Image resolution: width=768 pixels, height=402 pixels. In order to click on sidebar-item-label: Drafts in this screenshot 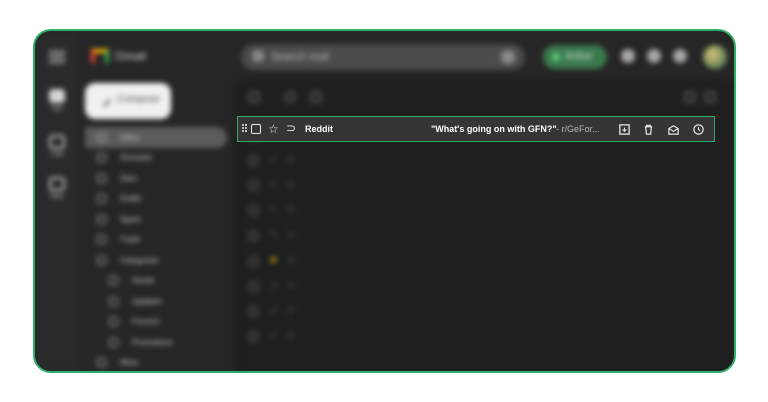, I will do `click(131, 199)`.